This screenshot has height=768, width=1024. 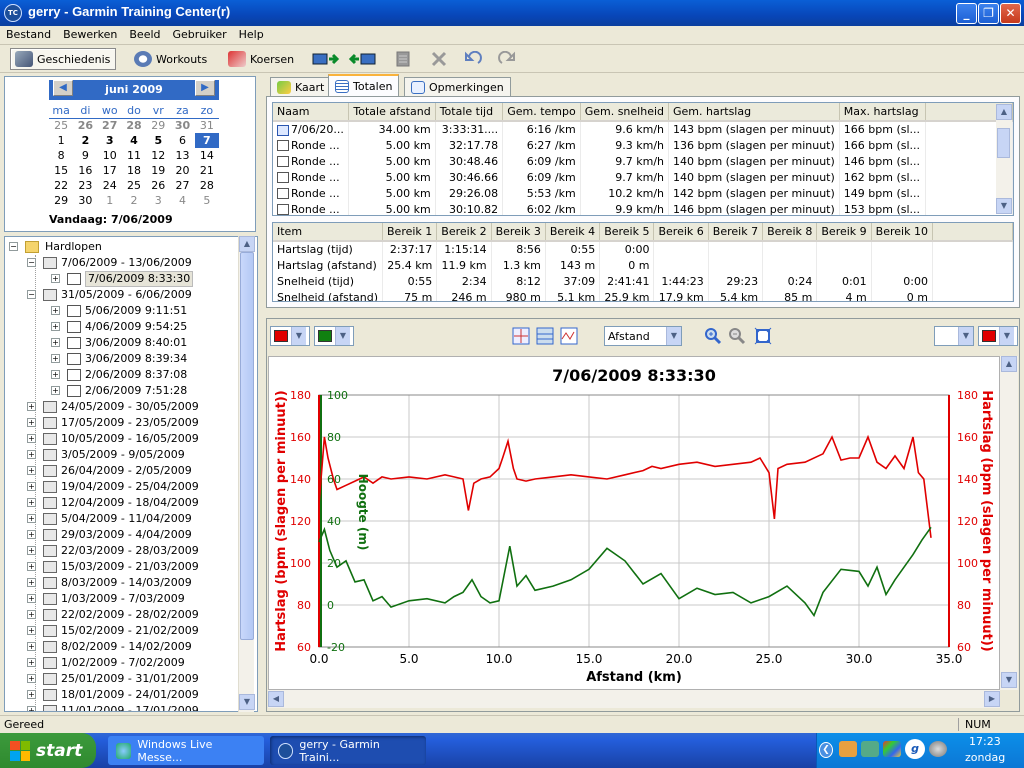 What do you see at coordinates (207, 125) in the screenshot?
I see `calendar-day: 31` at bounding box center [207, 125].